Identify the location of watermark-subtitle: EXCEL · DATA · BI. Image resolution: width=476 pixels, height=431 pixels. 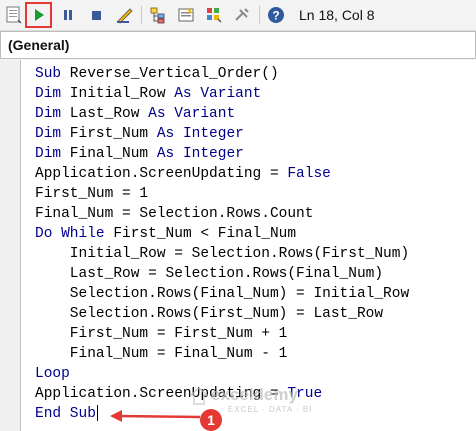
(270, 409).